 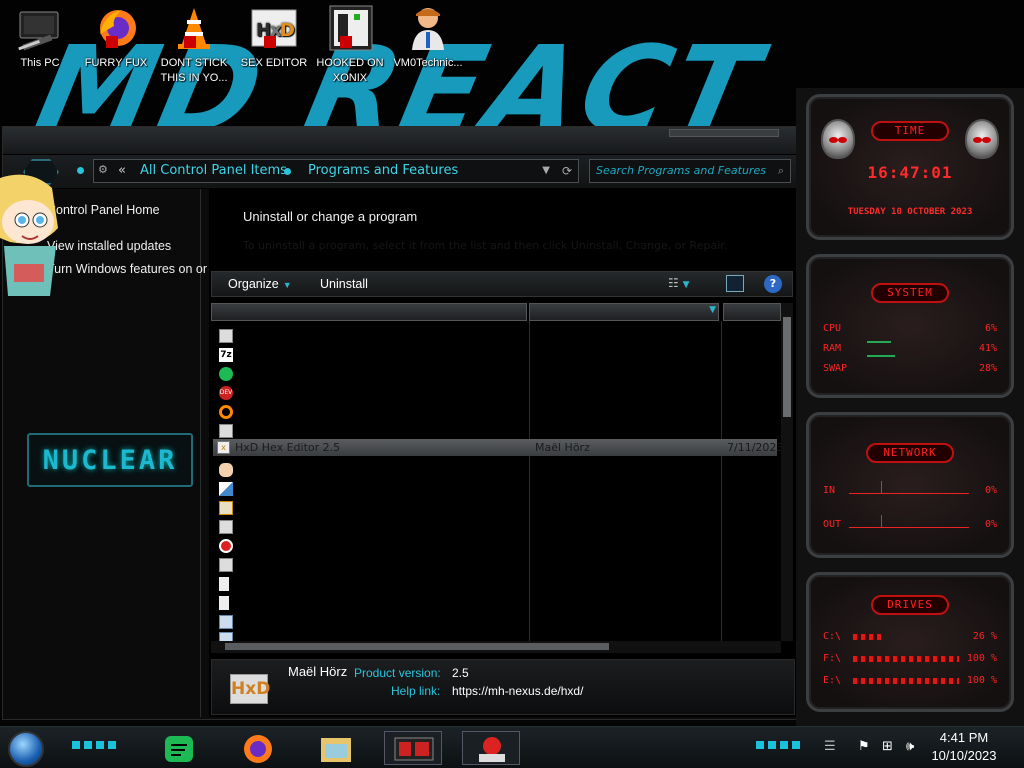 What do you see at coordinates (832, 524) in the screenshot?
I see `network-out-label: OUT` at bounding box center [832, 524].